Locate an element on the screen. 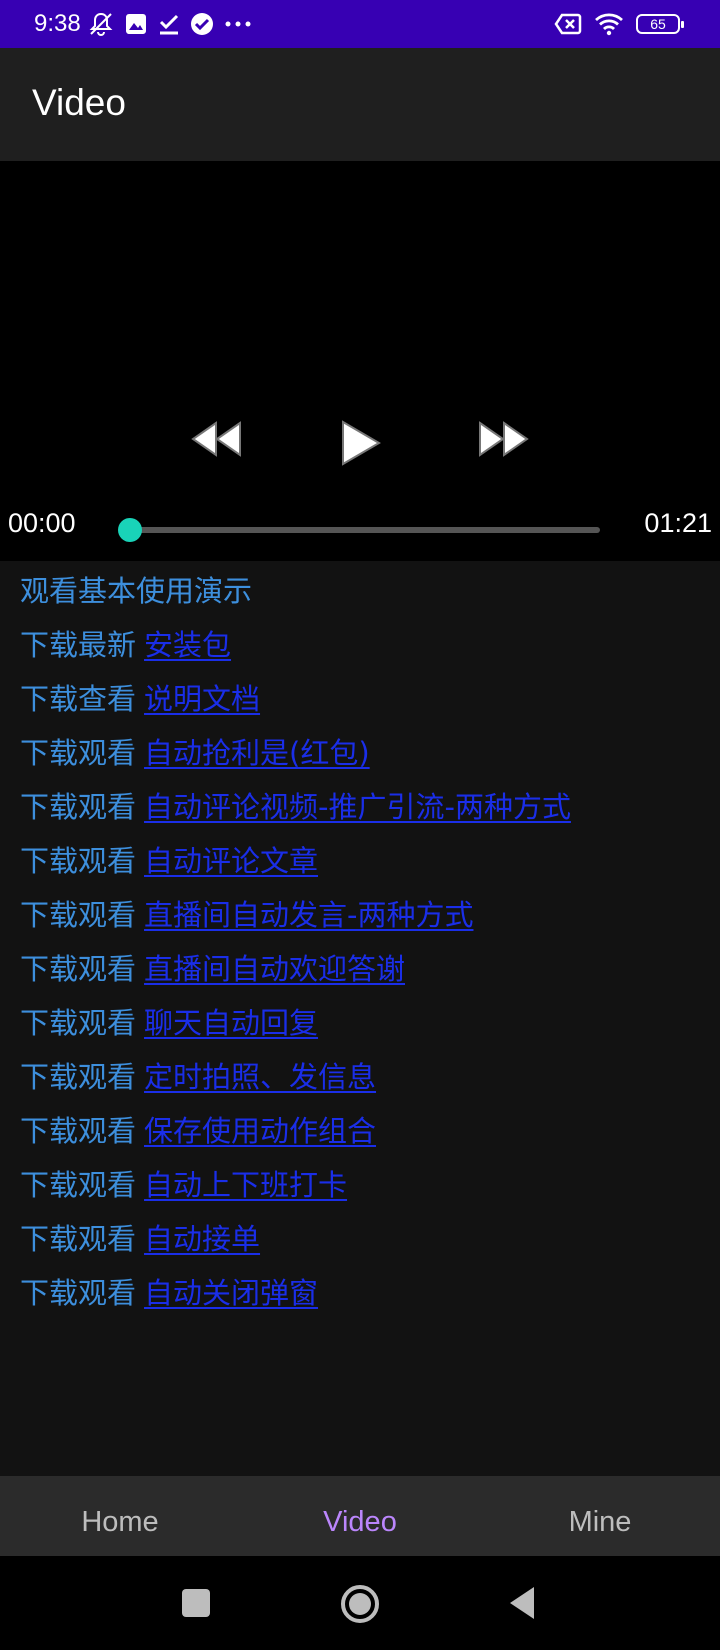 The width and height of the screenshot is (720, 1650). app-bar: Video is located at coordinates (360, 104).